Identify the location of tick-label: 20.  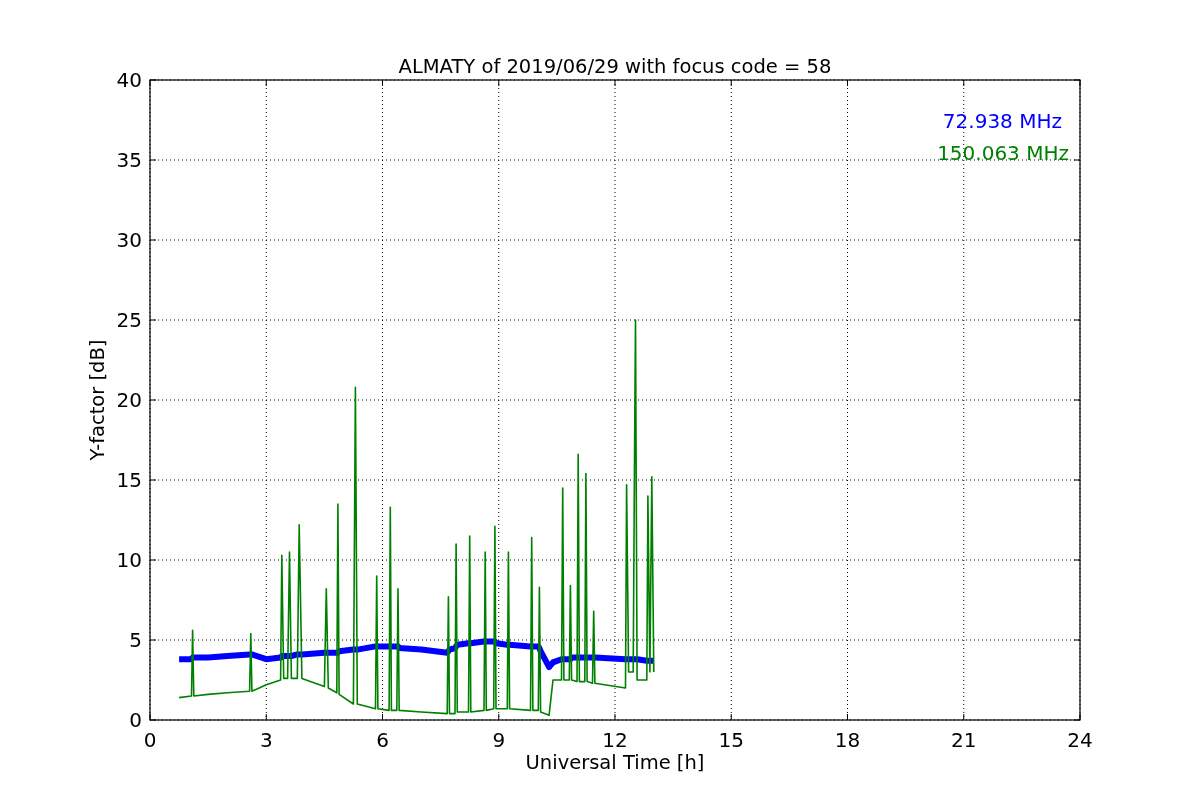
(129, 400).